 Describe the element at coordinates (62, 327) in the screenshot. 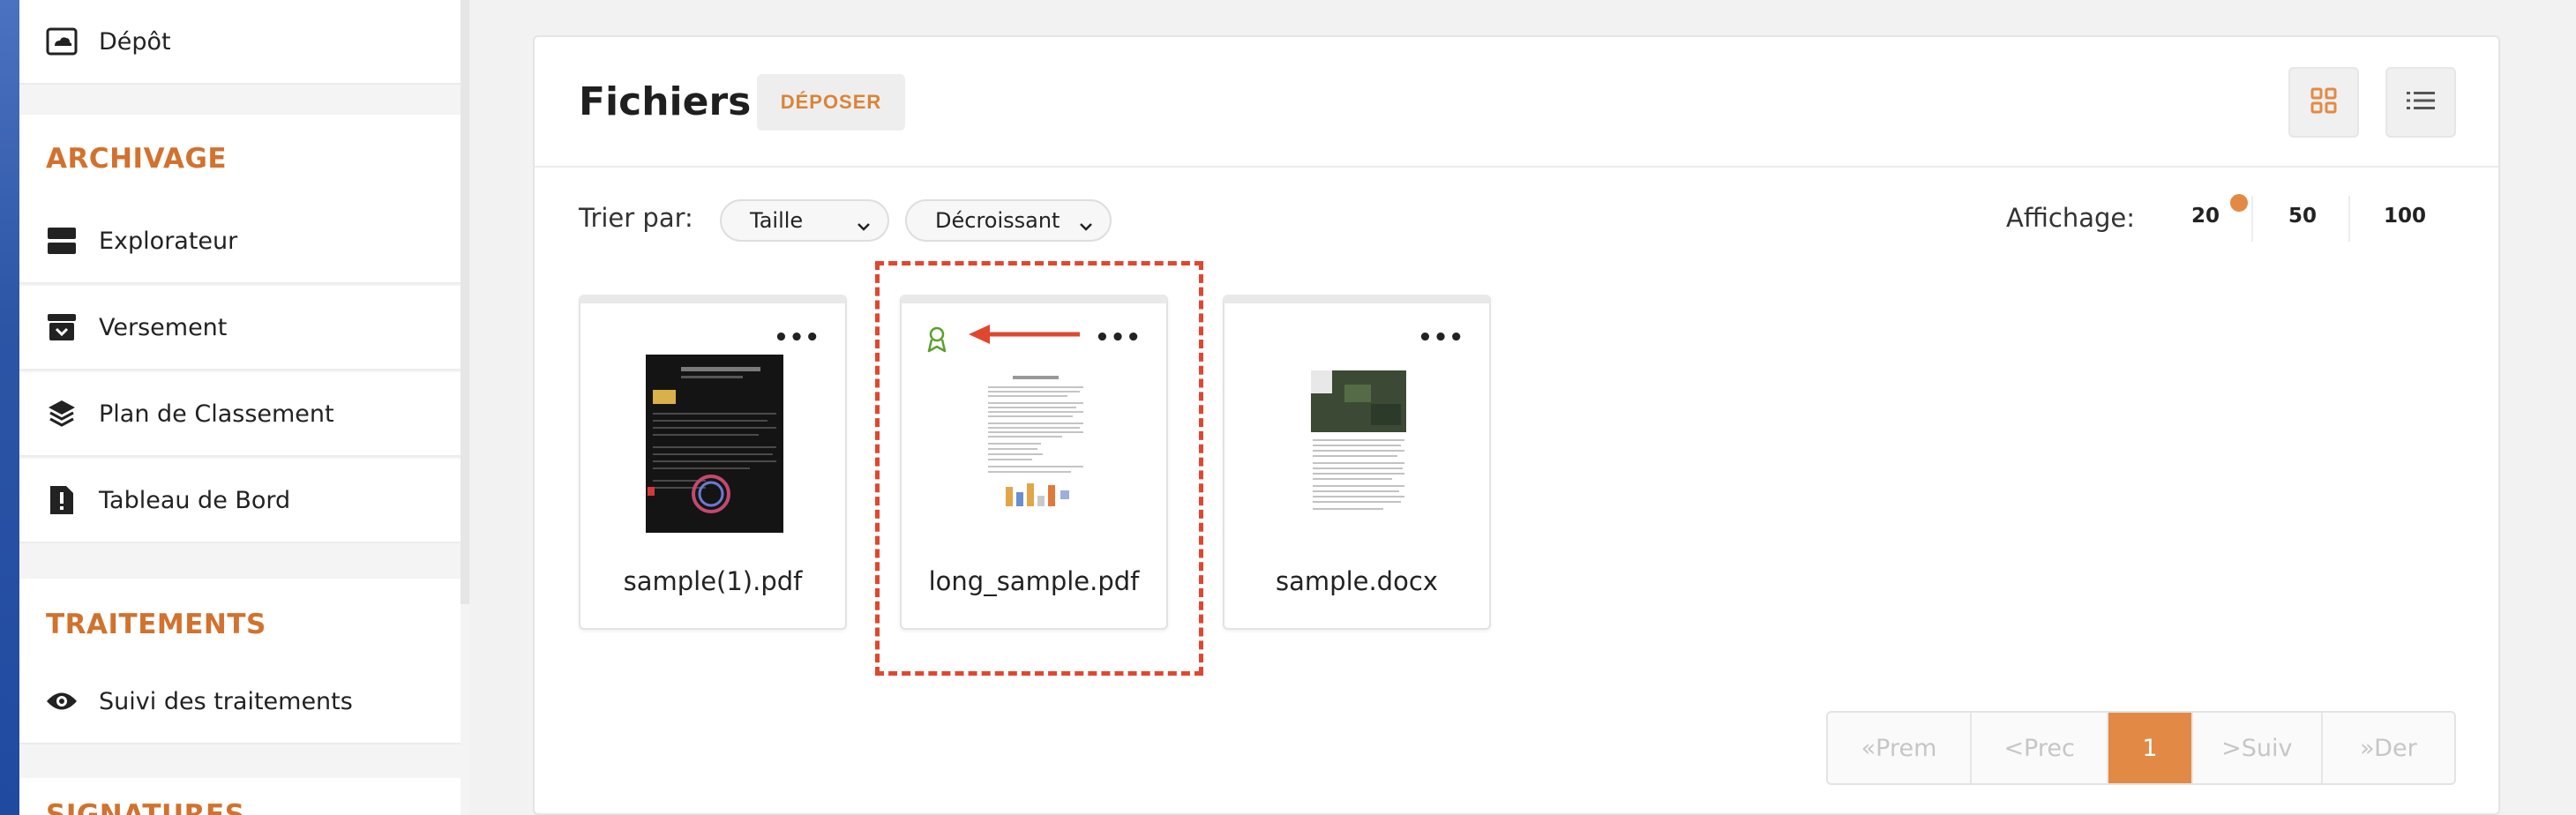

I see `archive-box-icon` at that location.